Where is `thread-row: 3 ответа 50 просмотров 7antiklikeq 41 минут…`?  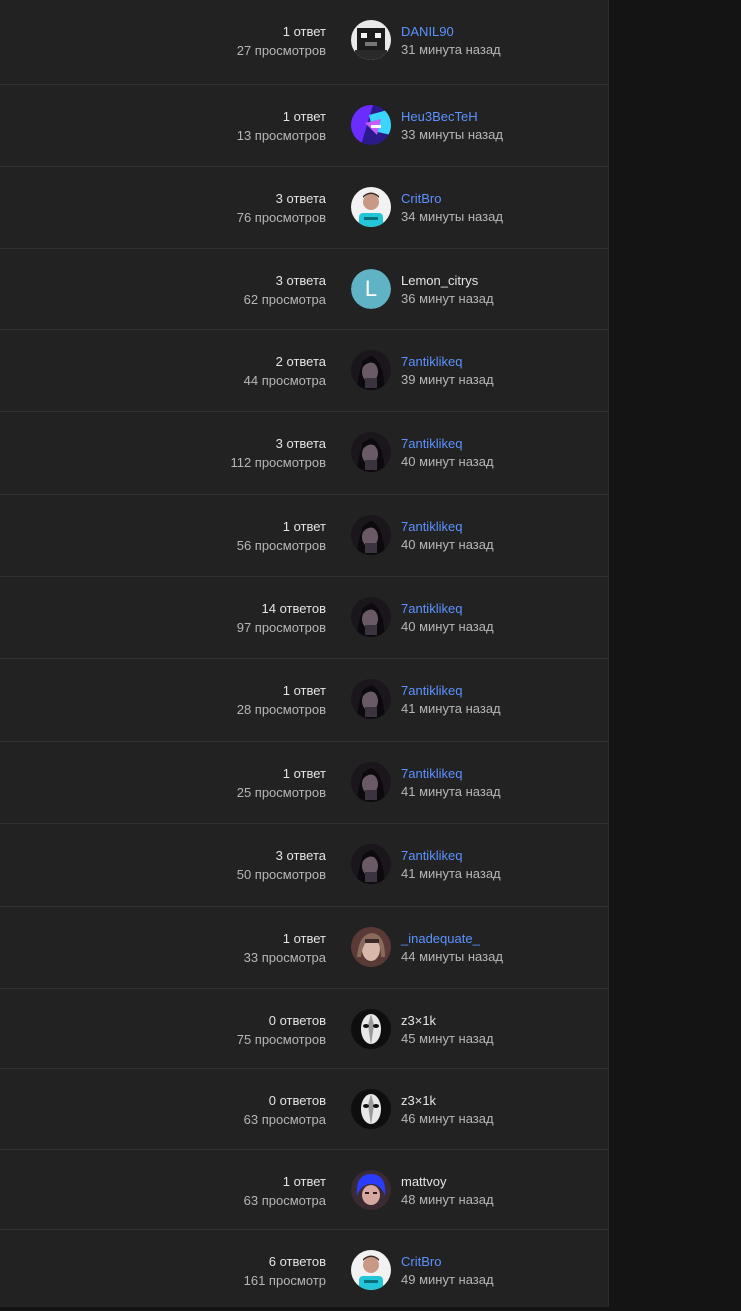 thread-row: 3 ответа 50 просмотров 7antiklikeq 41 минут… is located at coordinates (304, 864).